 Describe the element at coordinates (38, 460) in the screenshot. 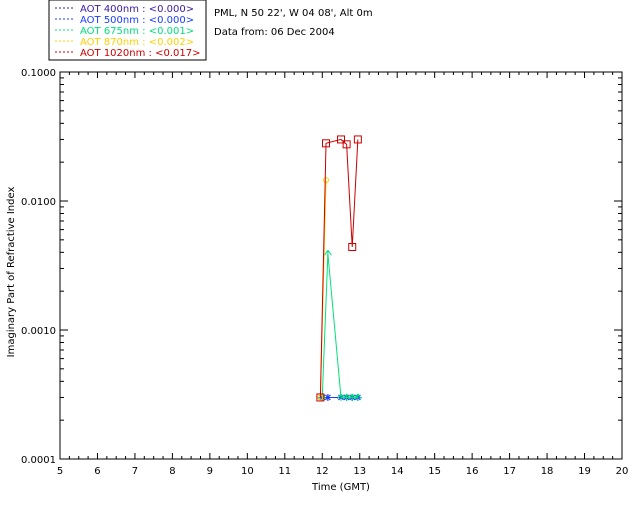

I see `y-tick-label: 0.0001` at that location.